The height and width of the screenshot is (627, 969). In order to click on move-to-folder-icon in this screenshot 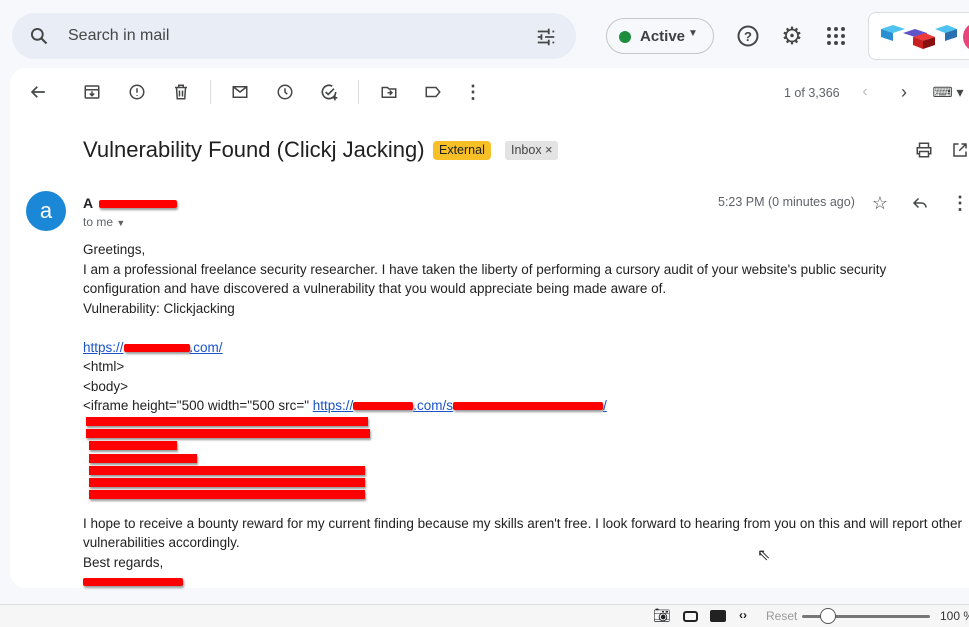, I will do `click(389, 92)`.